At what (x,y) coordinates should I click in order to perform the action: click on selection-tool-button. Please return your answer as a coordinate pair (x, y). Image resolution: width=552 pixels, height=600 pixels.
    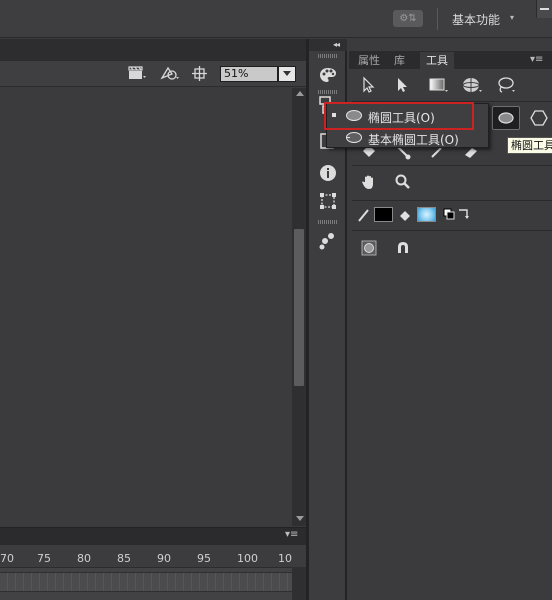
    Looking at the image, I should click on (369, 85).